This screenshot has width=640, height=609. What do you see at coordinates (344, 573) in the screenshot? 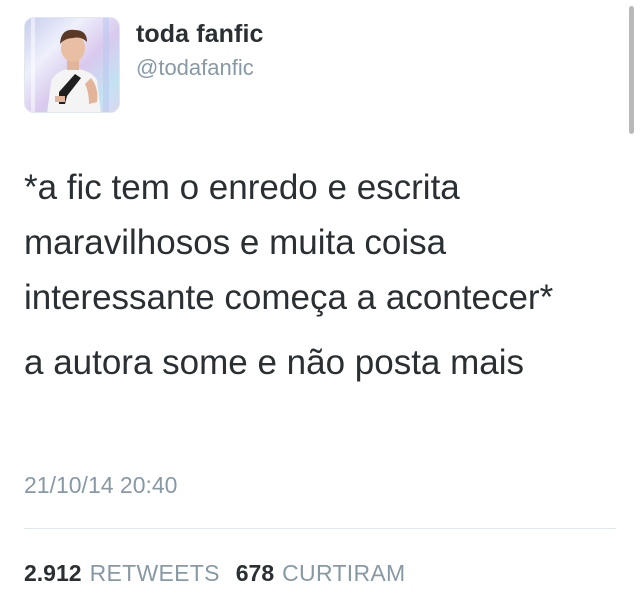
I see `likes-label: CURTIRAM` at bounding box center [344, 573].